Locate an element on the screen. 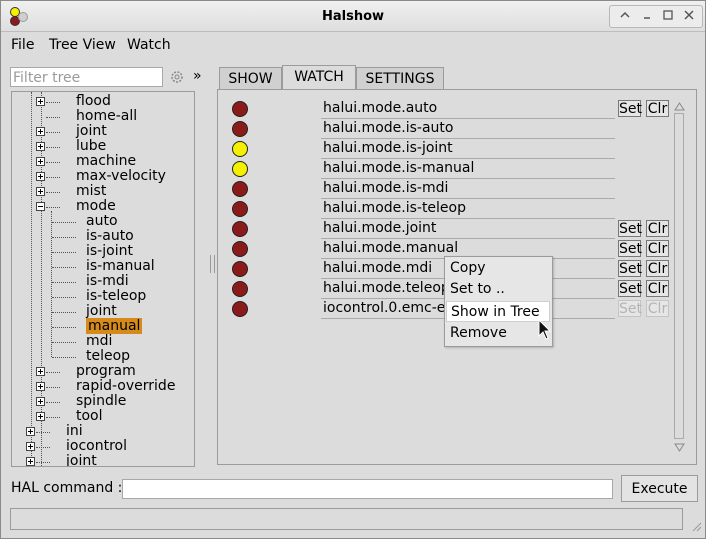 This screenshot has width=706, height=539. tree-item: mdi is located at coordinates (99, 341).